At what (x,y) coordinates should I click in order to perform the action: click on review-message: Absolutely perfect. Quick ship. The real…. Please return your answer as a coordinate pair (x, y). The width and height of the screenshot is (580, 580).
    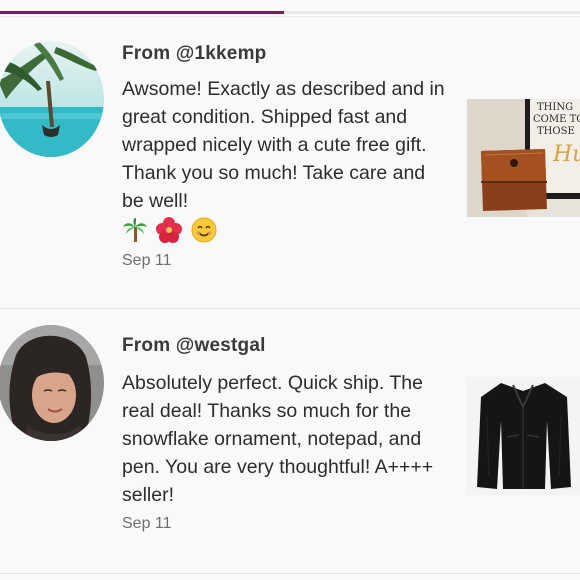
    Looking at the image, I should click on (278, 439).